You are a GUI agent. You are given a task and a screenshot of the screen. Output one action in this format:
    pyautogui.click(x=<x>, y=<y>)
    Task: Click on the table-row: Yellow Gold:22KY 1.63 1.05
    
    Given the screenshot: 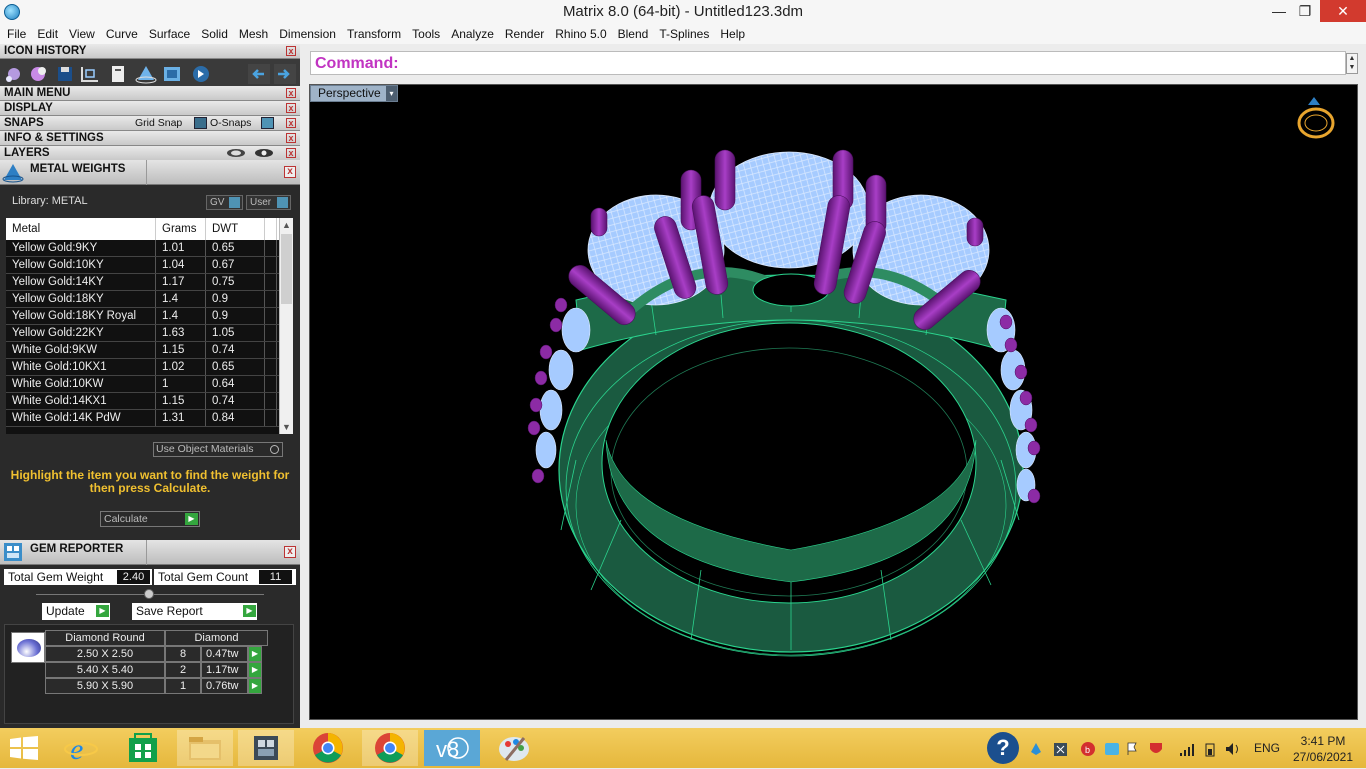 What is the action you would take?
    pyautogui.click(x=142, y=333)
    